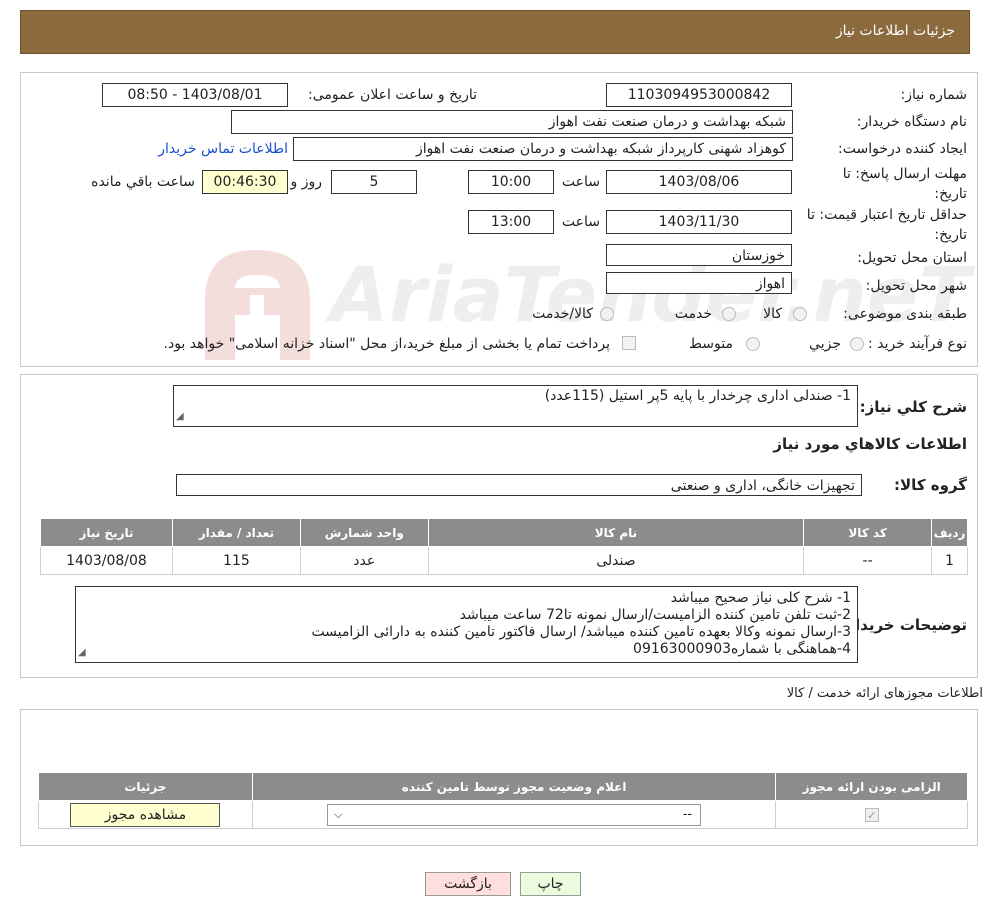 Image resolution: width=985 pixels, height=915 pixels. What do you see at coordinates (511, 222) in the screenshot?
I see `validity-time-field: 13:00` at bounding box center [511, 222].